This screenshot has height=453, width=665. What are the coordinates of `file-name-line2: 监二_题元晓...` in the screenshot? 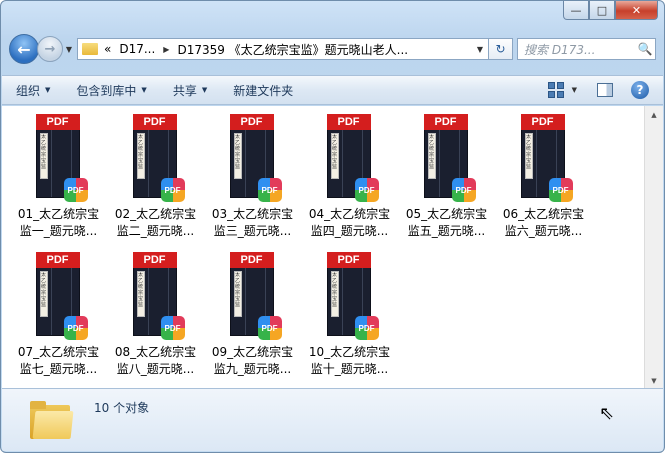 It's located at (155, 231).